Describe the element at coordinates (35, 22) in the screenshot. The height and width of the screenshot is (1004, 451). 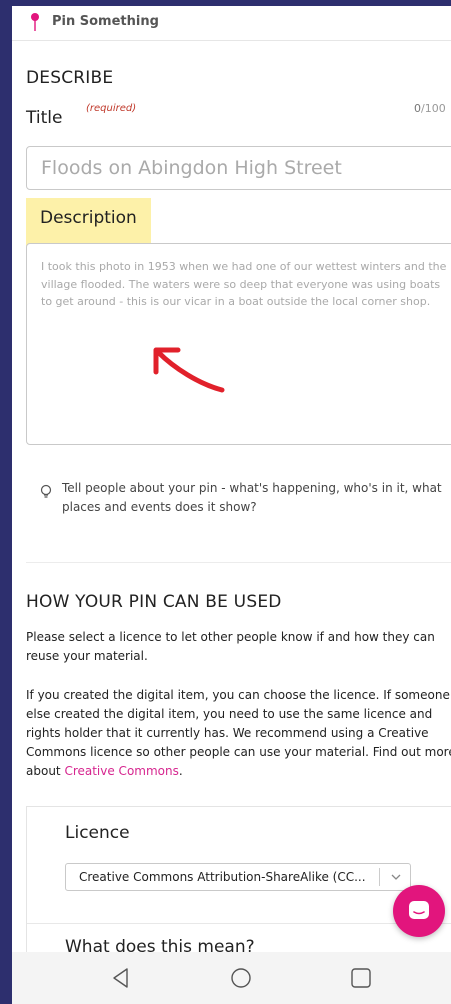
I see `map-pin-icon` at that location.